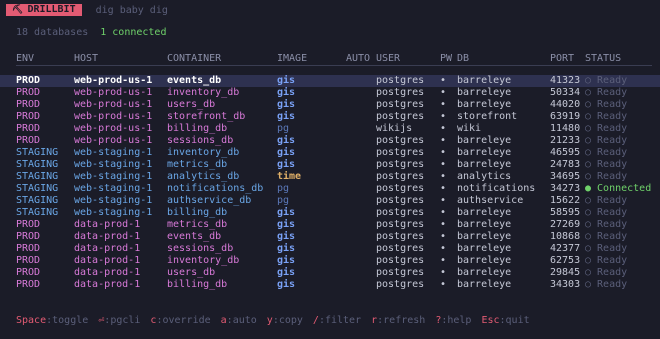 The width and height of the screenshot is (660, 339). I want to click on title-bar: ⛏ DRILLBIT dig baby dig, so click(87, 10).